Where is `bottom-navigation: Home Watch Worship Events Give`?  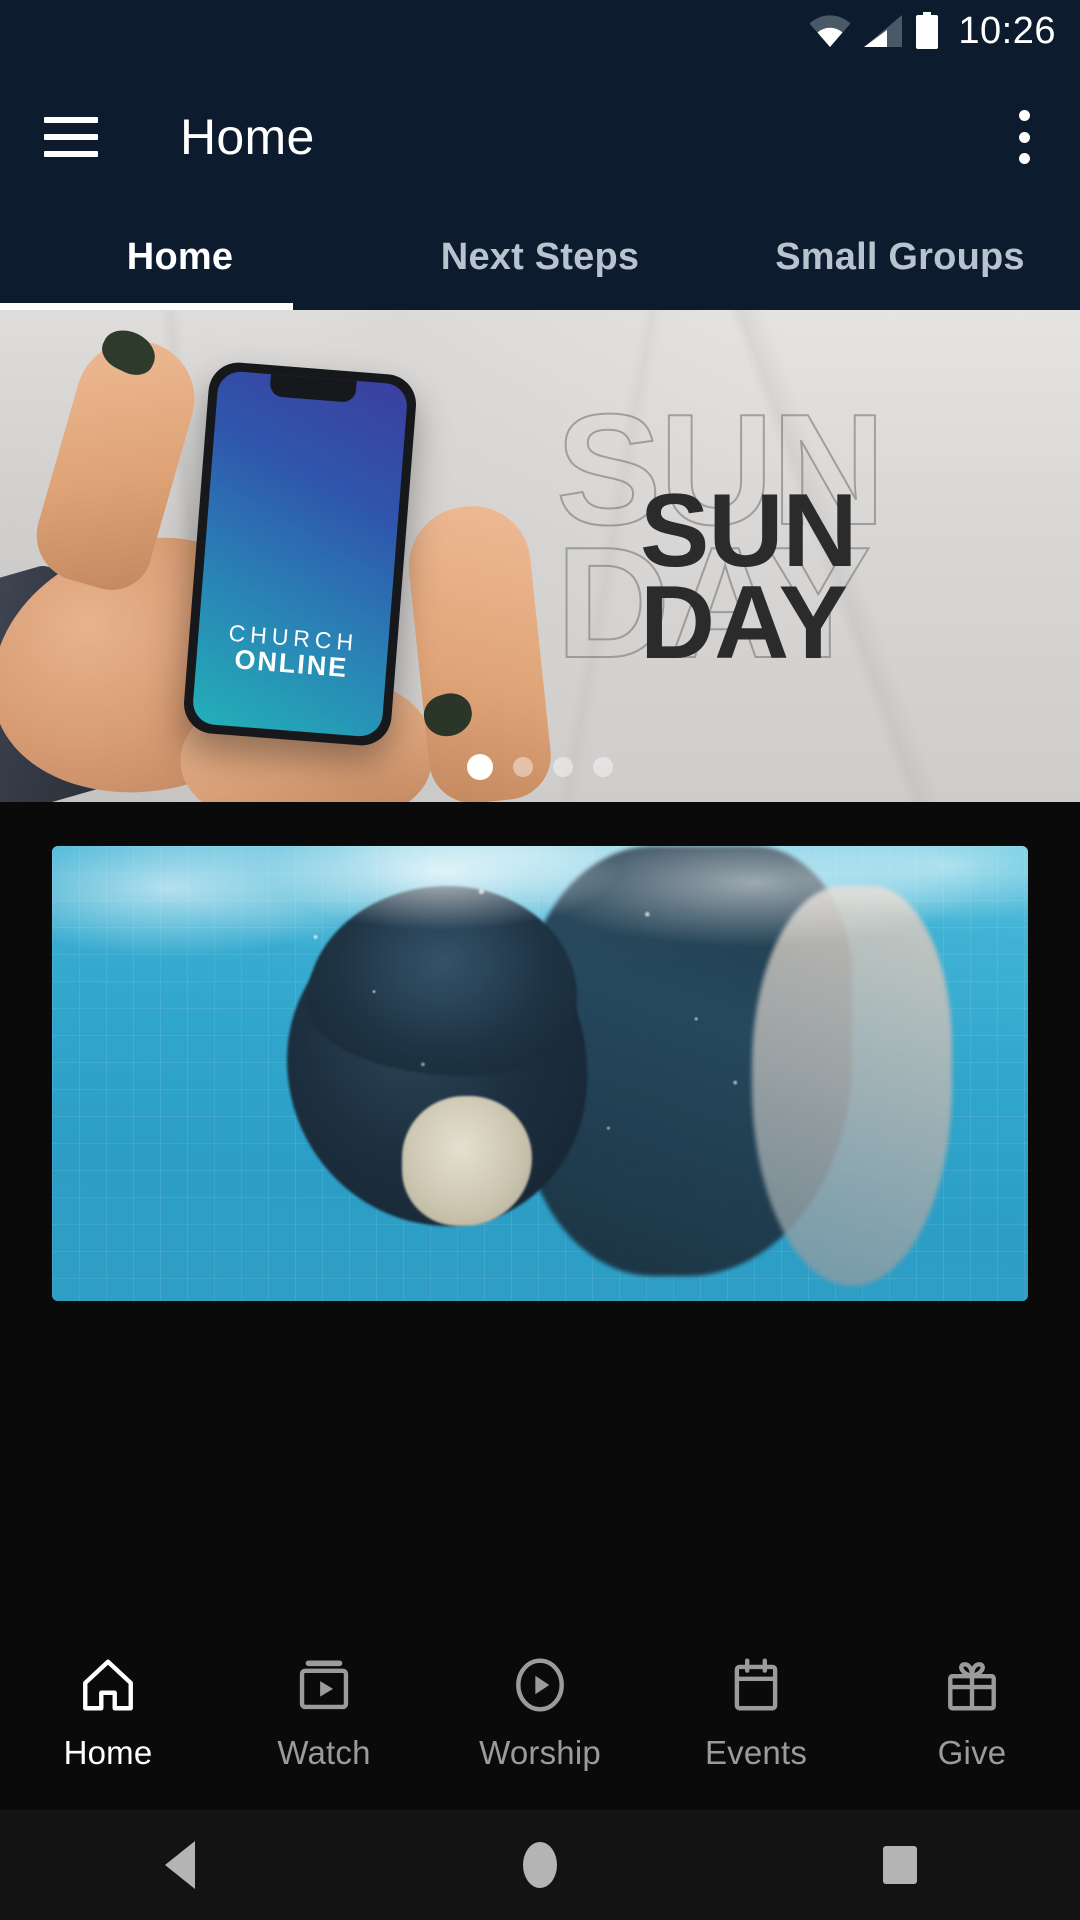
bottom-navigation: Home Watch Worship Events Give is located at coordinates (540, 1720).